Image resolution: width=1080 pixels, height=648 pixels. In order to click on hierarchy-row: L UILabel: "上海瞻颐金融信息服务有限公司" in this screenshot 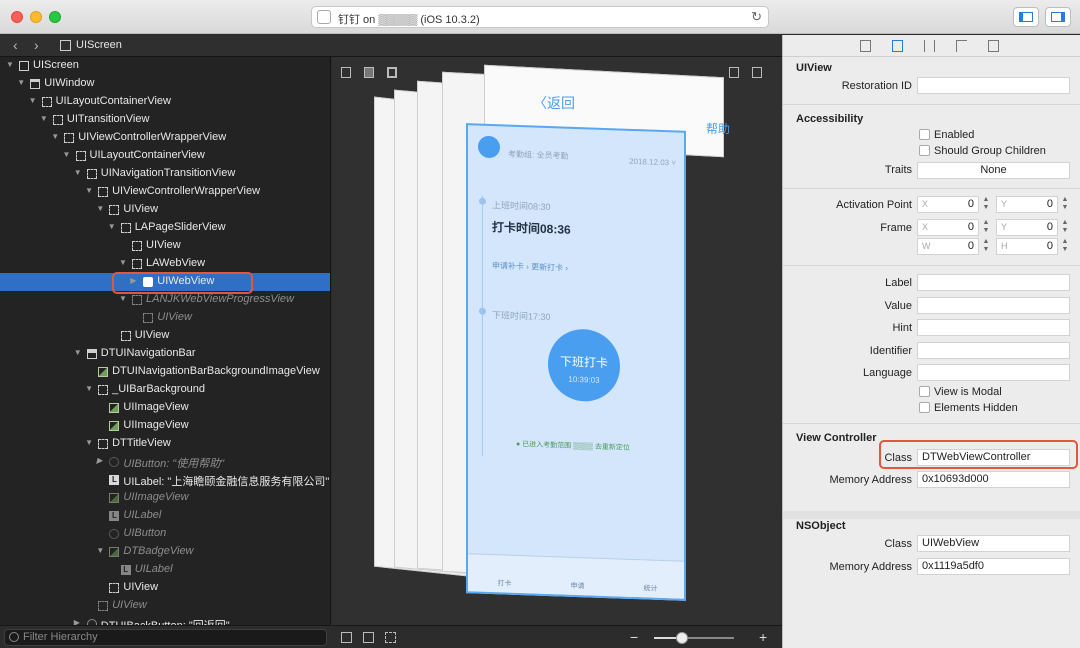, I will do `click(165, 480)`.